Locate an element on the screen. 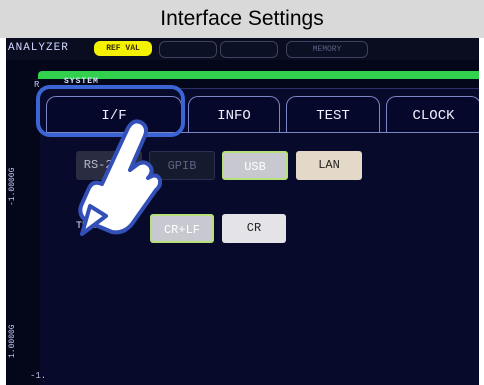 This screenshot has height=385, width=484. mode-label: ANALYZER is located at coordinates (38, 48).